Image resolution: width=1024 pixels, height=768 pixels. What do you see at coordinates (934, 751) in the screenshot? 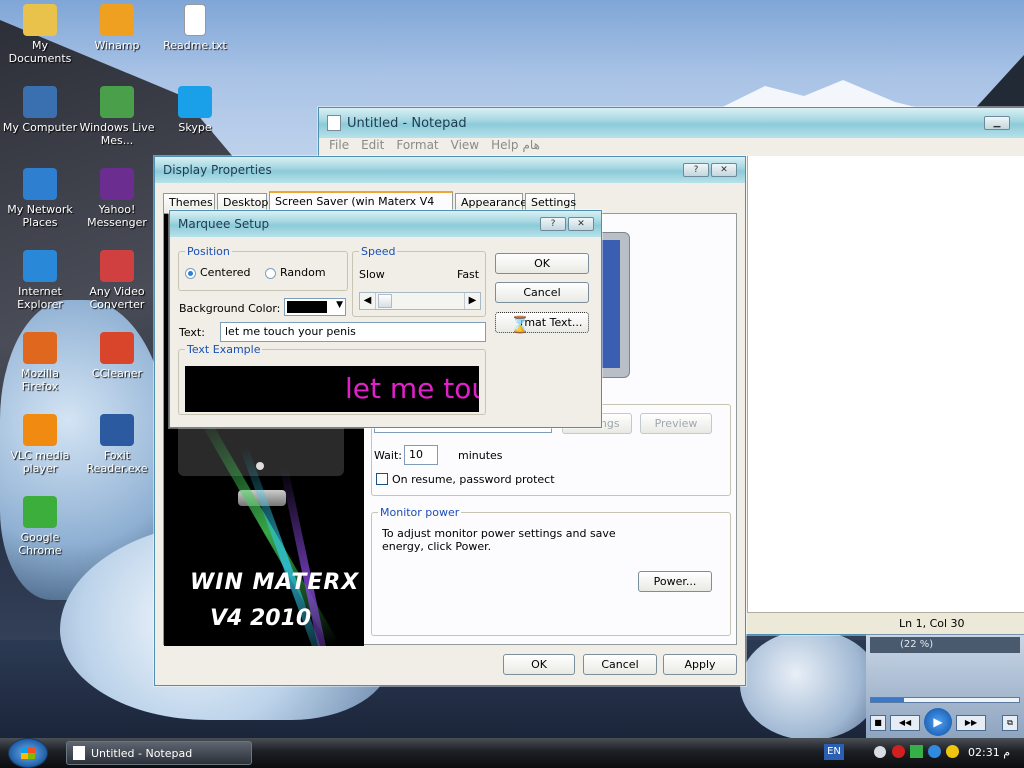
I see `tray-messenger-icon` at bounding box center [934, 751].